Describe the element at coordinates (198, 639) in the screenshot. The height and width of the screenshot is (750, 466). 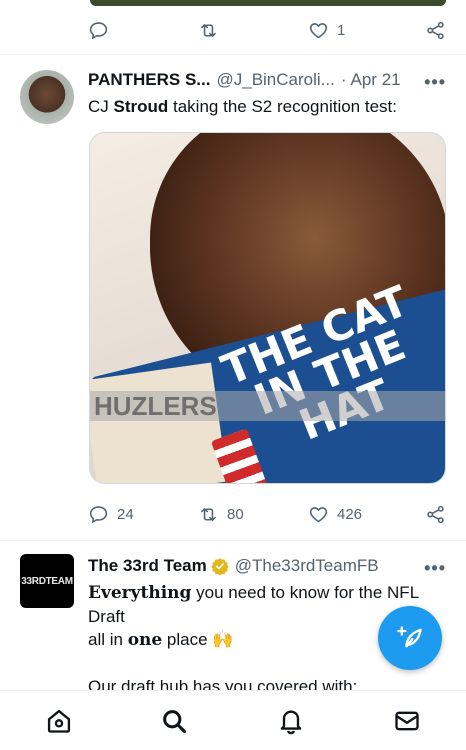
I see `tweet-text-part: place 🙌` at that location.